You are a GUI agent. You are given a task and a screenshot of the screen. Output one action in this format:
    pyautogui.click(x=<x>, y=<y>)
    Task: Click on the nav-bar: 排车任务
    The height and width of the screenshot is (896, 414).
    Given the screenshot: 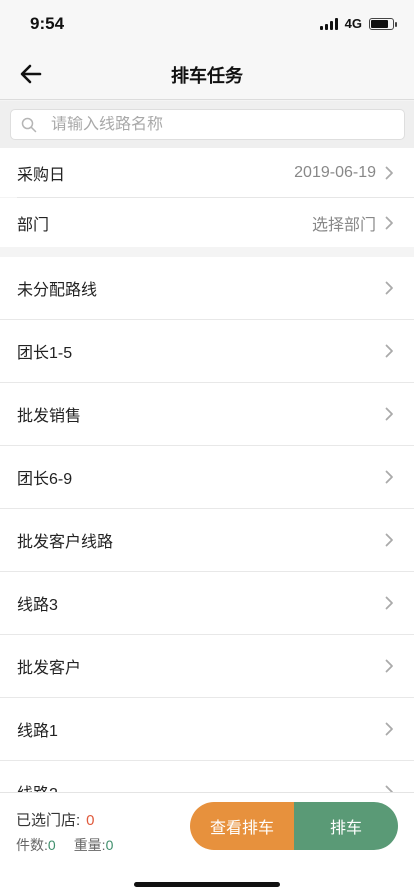 What is the action you would take?
    pyautogui.click(x=207, y=74)
    